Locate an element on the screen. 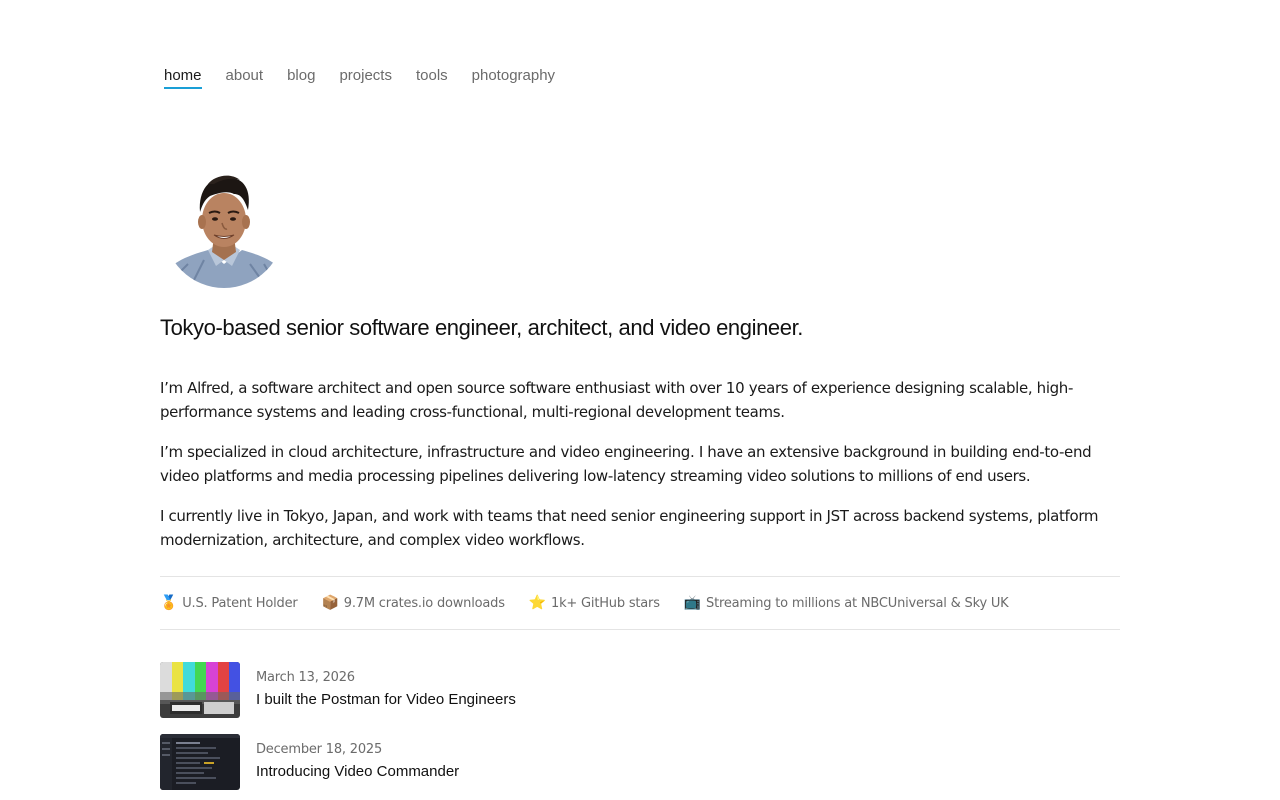 The image size is (1280, 800). app-screenshot-thumbnail is located at coordinates (200, 762).